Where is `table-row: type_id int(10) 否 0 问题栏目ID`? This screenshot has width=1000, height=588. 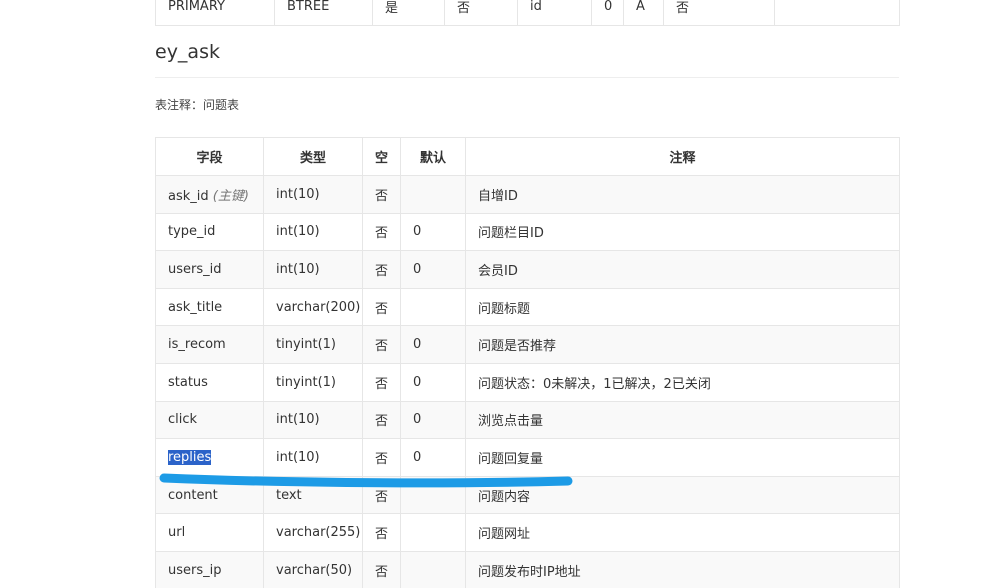
table-row: type_id int(10) 否 0 问题栏目ID is located at coordinates (527, 232).